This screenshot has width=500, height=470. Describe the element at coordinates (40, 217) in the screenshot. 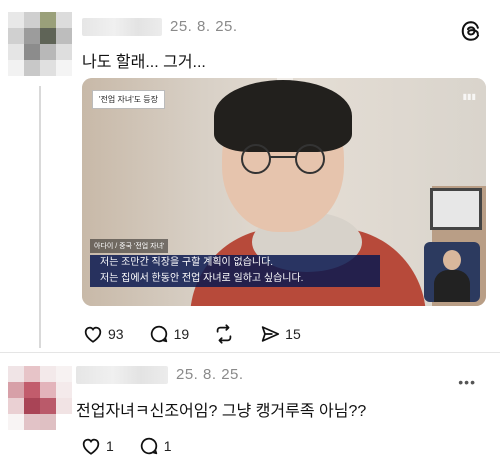

I see `thread-line` at that location.